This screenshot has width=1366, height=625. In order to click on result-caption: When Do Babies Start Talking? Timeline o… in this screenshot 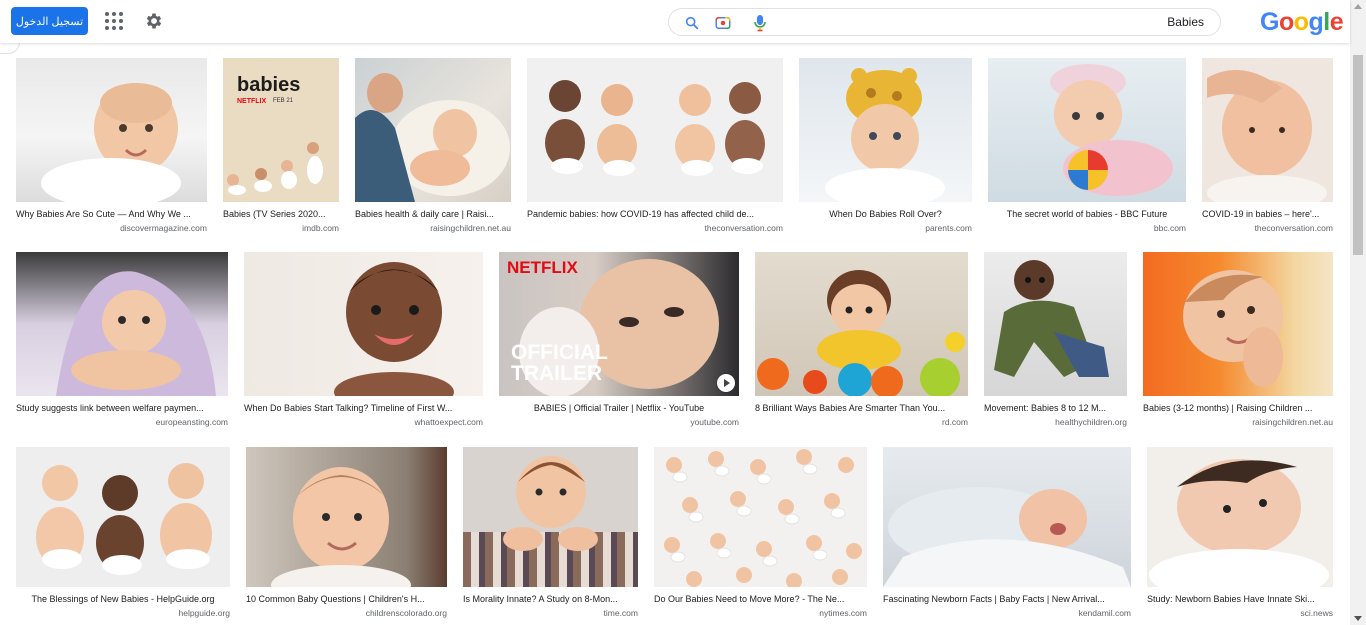, I will do `click(363, 408)`.